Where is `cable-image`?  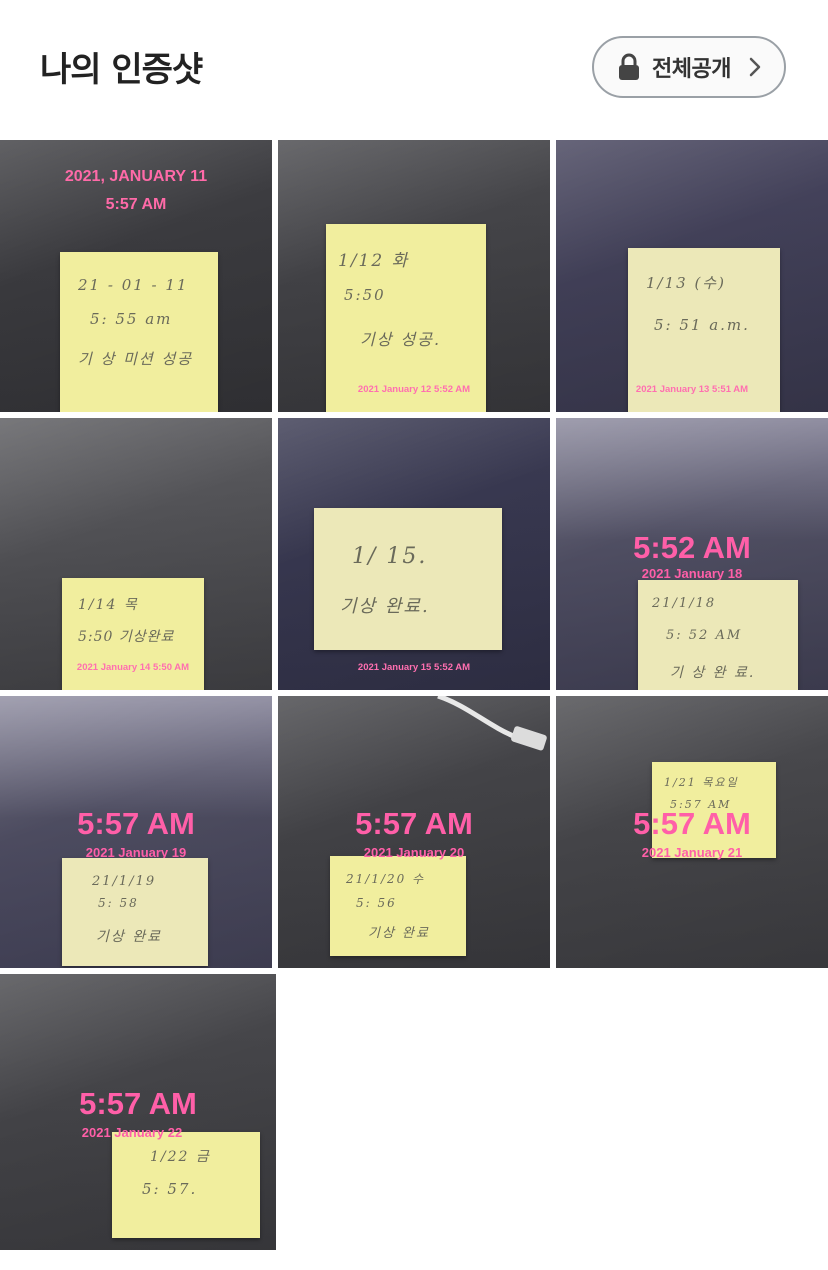 cable-image is located at coordinates (492, 723).